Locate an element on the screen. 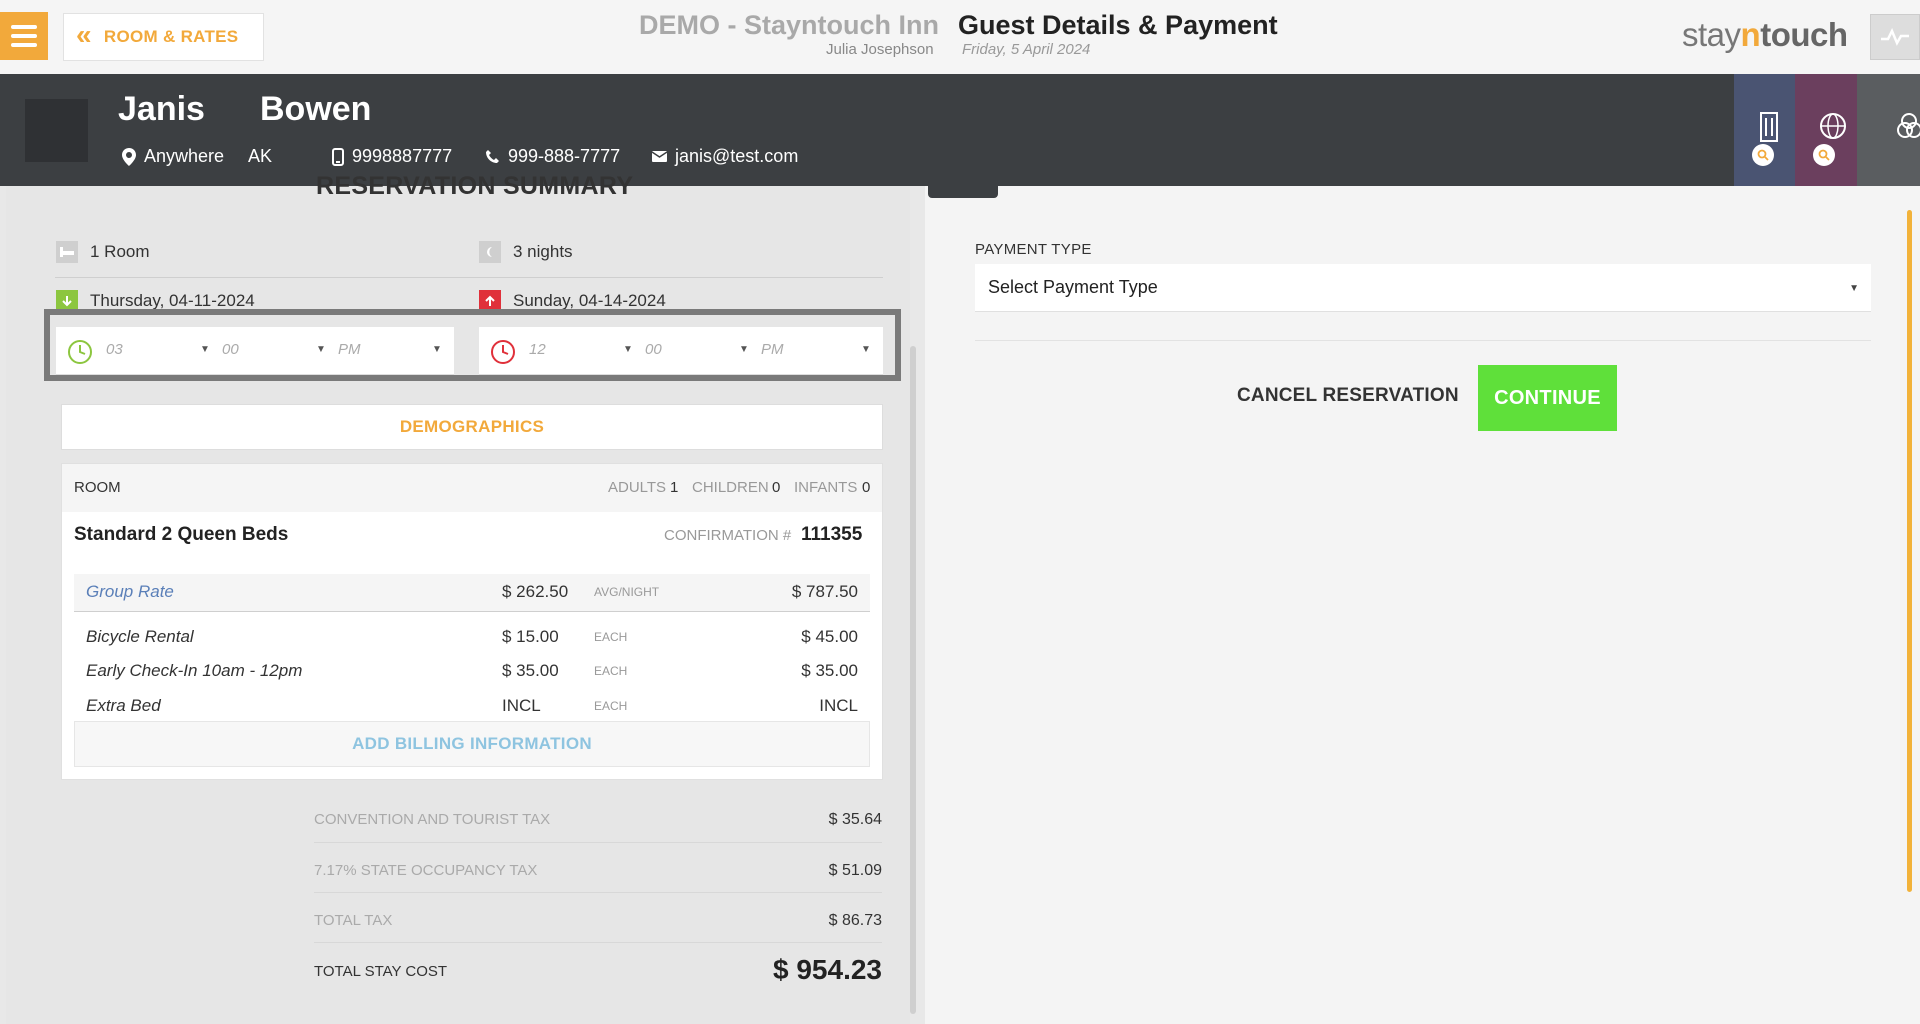 The height and width of the screenshot is (1024, 1920). guest-card-tab-company is located at coordinates (1764, 130).